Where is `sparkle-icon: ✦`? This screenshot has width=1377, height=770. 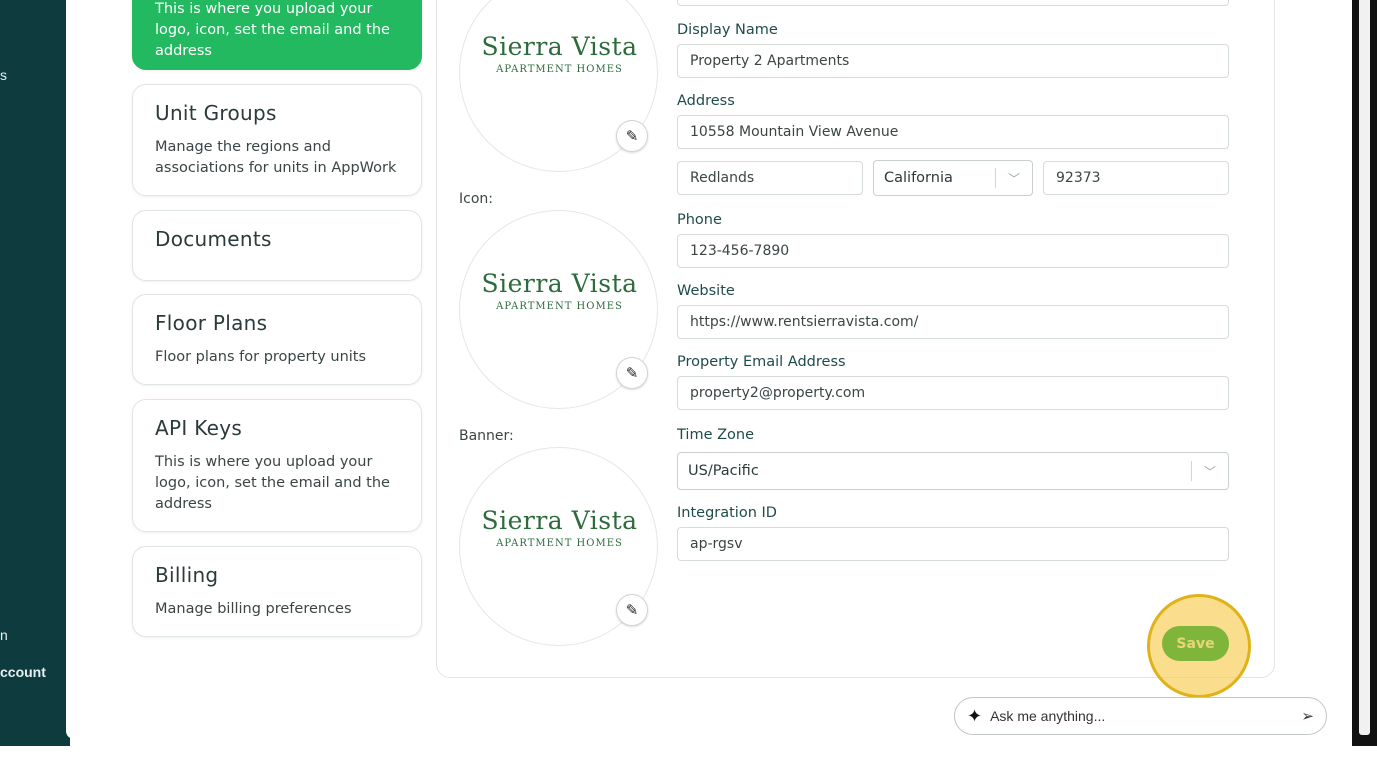
sparkle-icon: ✦ is located at coordinates (975, 715).